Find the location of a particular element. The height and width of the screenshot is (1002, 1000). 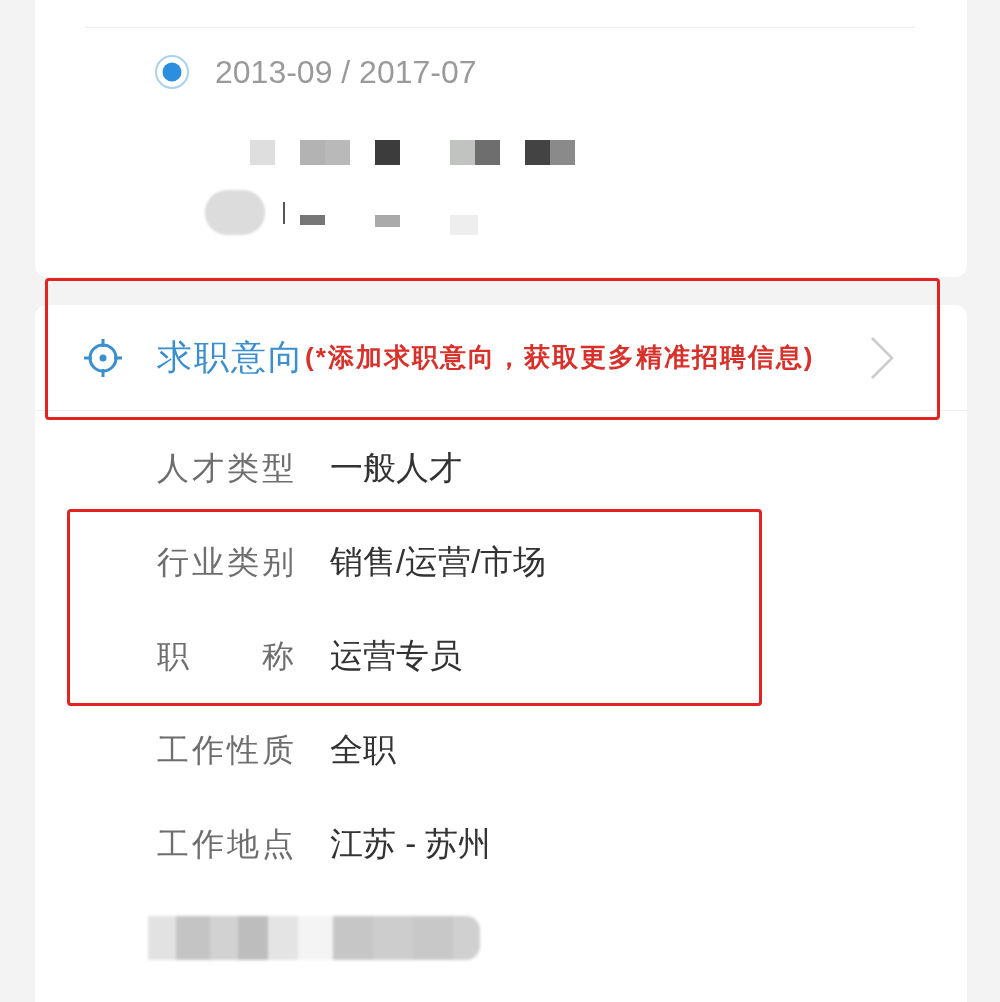

hint-text: (*添加求职意向，获取更多精准招聘信息) is located at coordinates (560, 357).